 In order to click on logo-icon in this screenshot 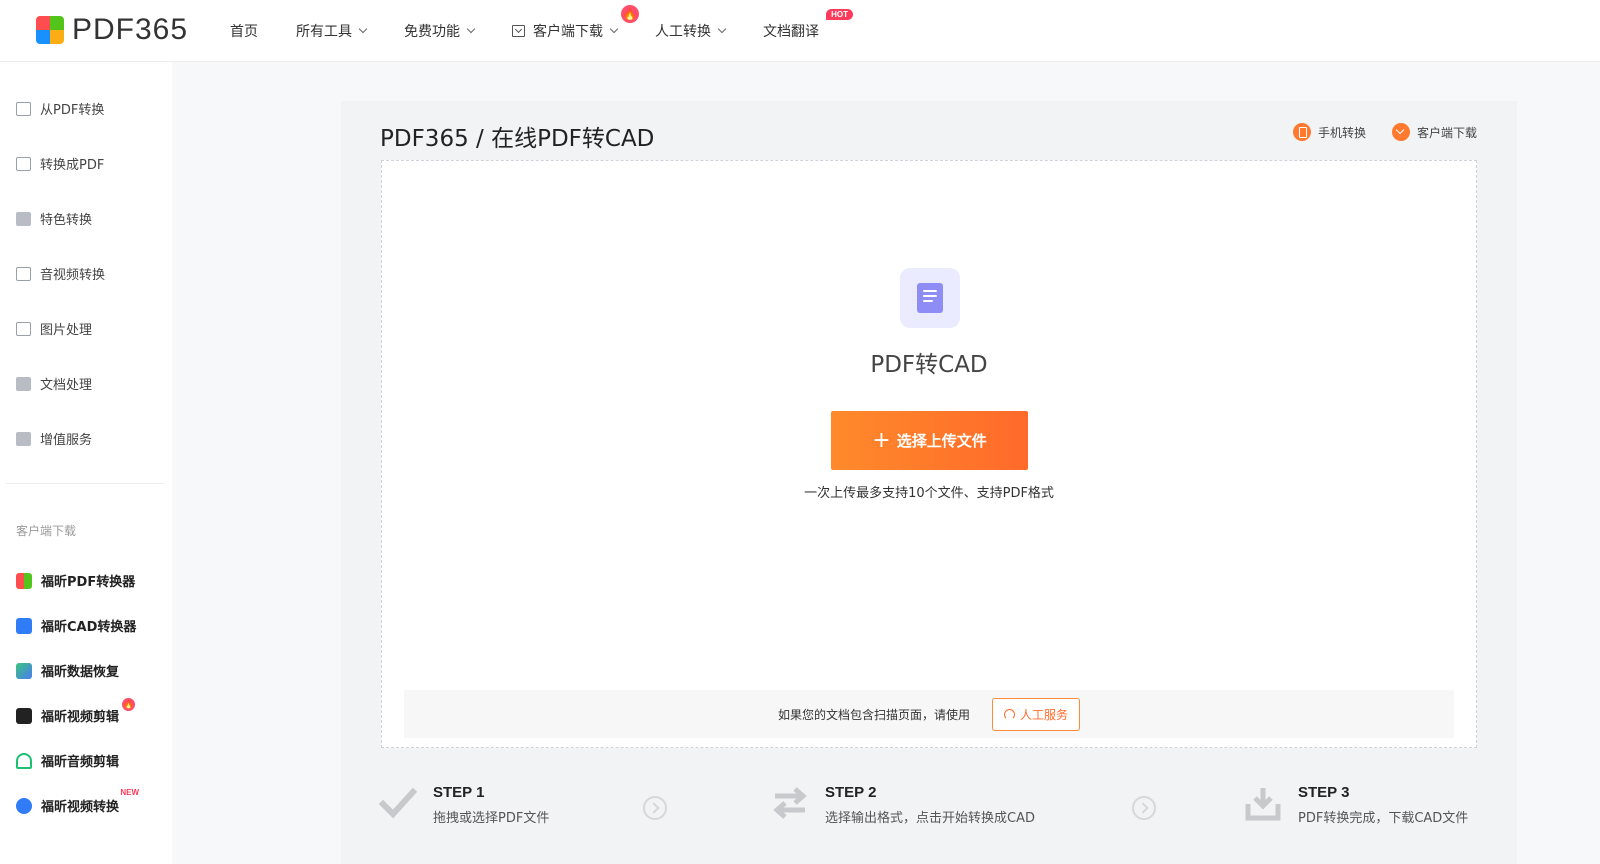, I will do `click(50, 30)`.